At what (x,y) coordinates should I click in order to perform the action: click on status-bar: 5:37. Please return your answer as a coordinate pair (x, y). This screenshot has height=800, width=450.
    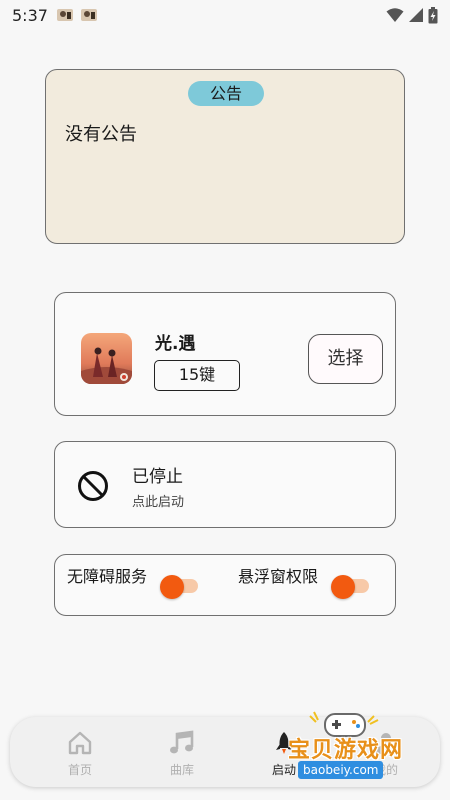
    Looking at the image, I should click on (225, 15).